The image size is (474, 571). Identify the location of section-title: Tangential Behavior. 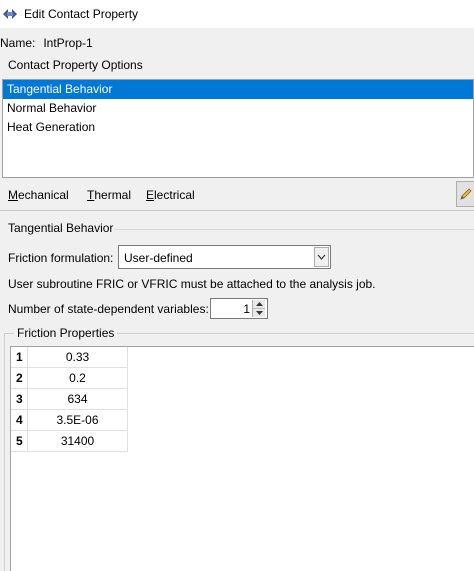
(61, 228).